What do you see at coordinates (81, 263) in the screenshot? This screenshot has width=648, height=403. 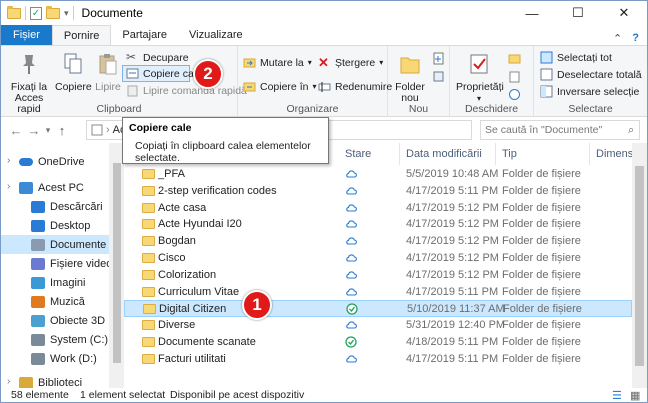 I see `nav-item-label: Fișiere video` at bounding box center [81, 263].